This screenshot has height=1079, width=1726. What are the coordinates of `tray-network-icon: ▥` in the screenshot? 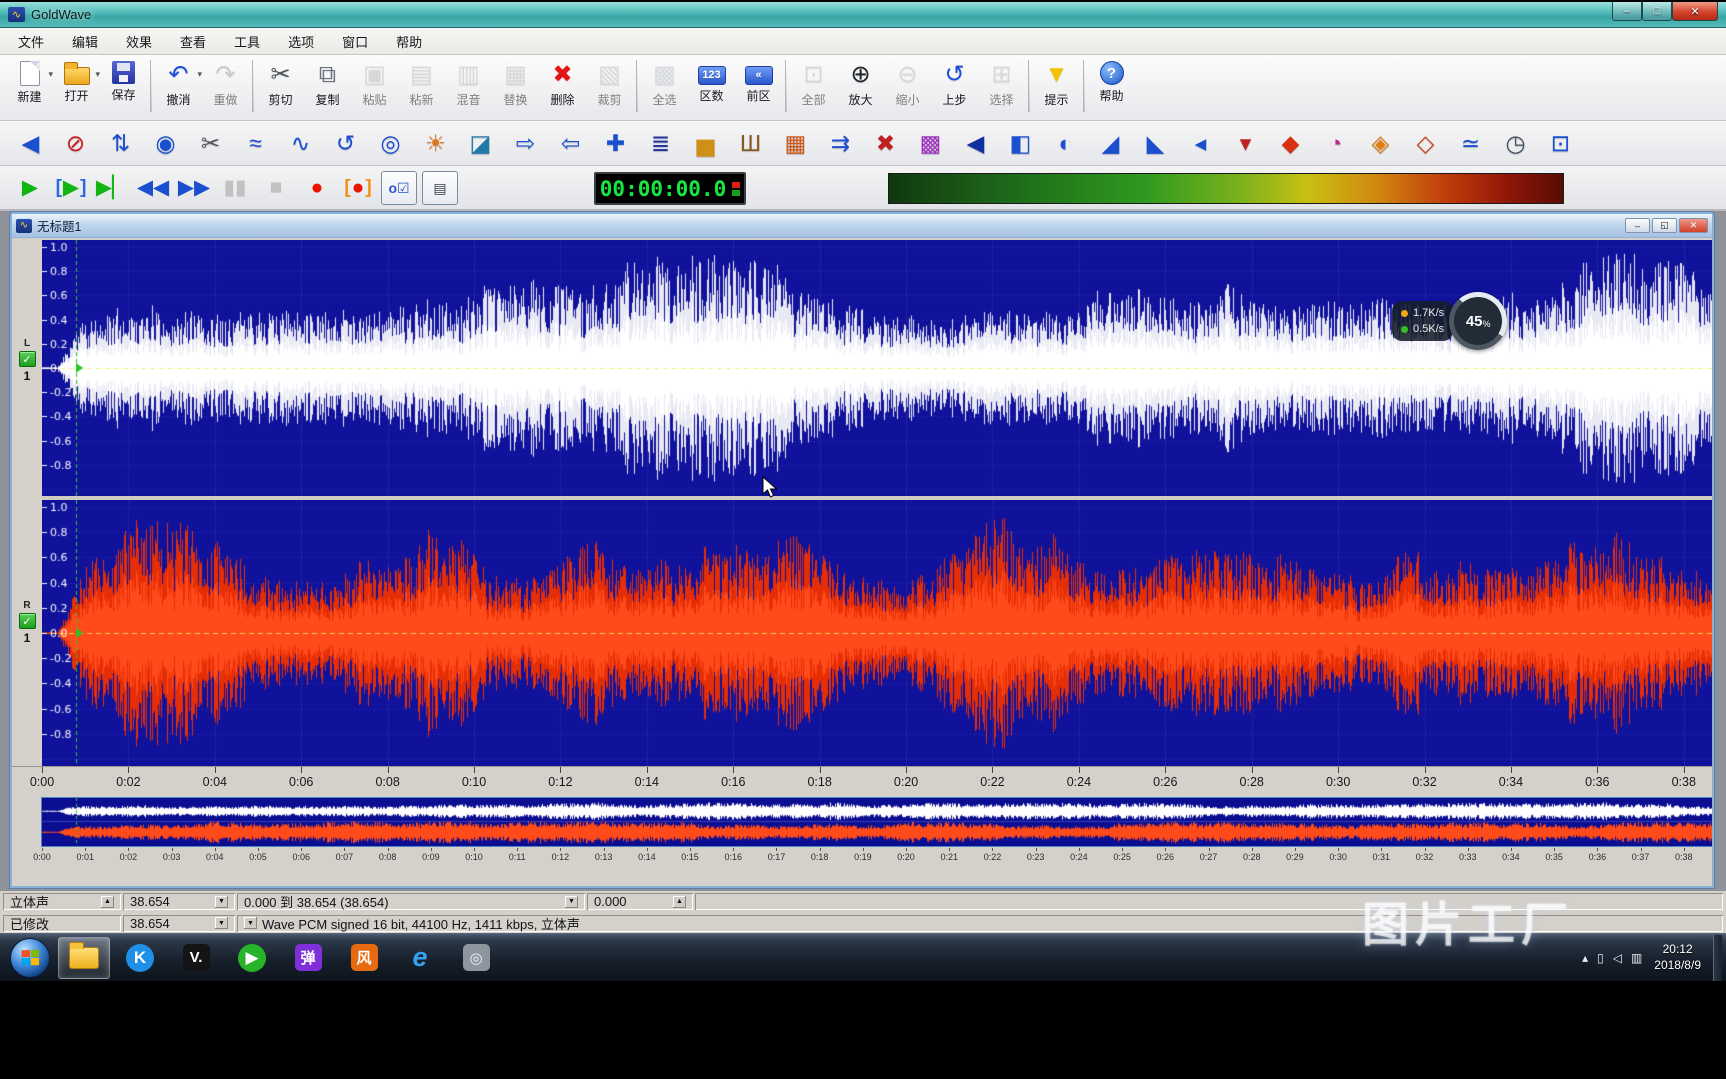 It's located at (1636, 958).